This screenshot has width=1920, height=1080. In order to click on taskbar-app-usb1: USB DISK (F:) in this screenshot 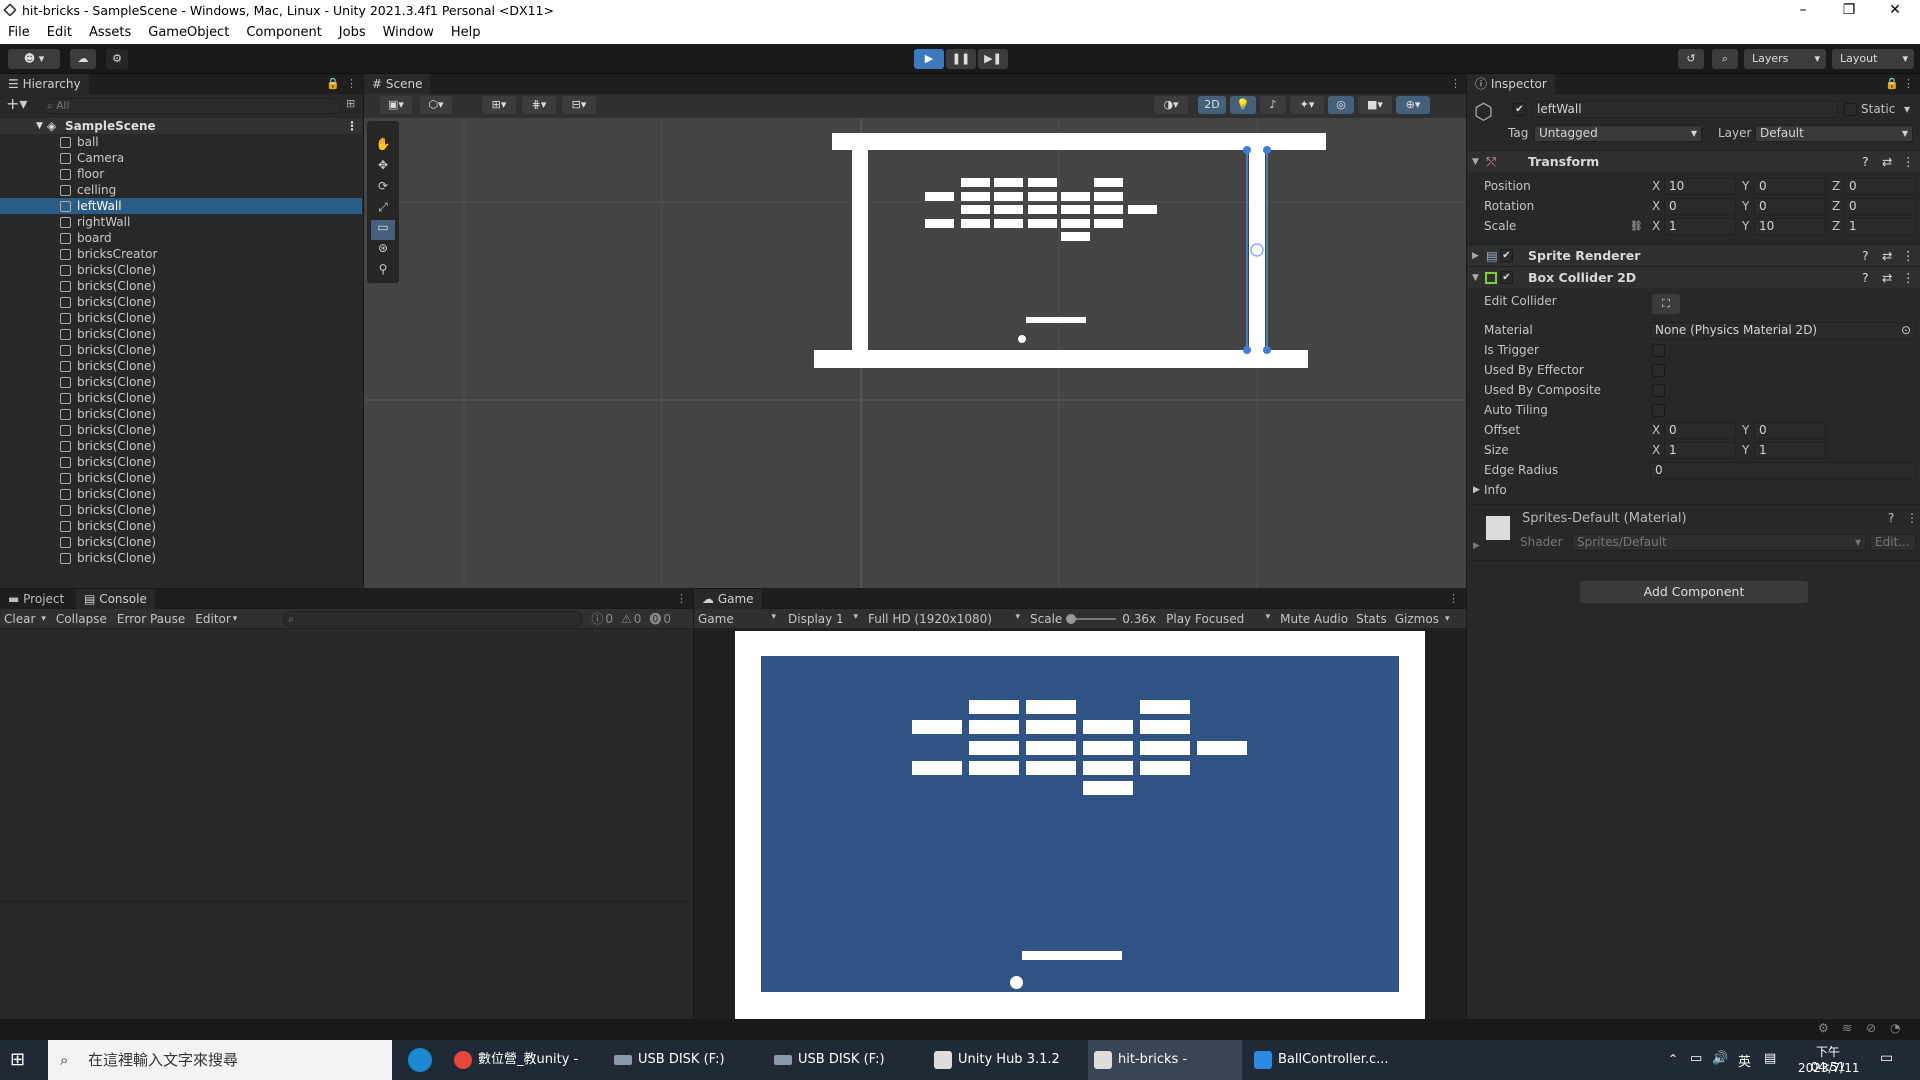, I will do `click(685, 1060)`.